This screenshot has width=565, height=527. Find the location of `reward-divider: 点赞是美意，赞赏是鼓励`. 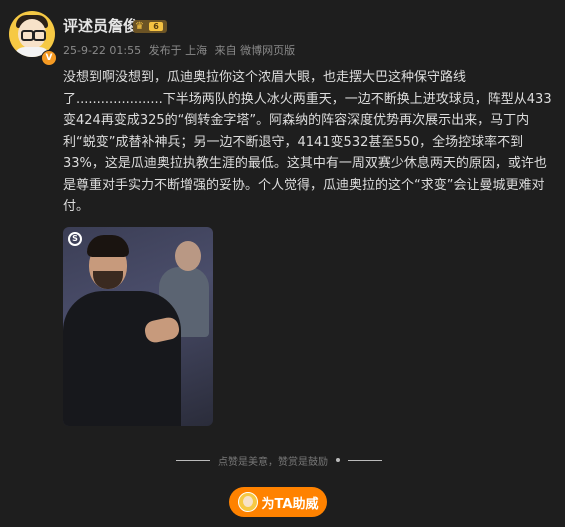

reward-divider: 点赞是美意，赞赏是鼓励 is located at coordinates (279, 460).